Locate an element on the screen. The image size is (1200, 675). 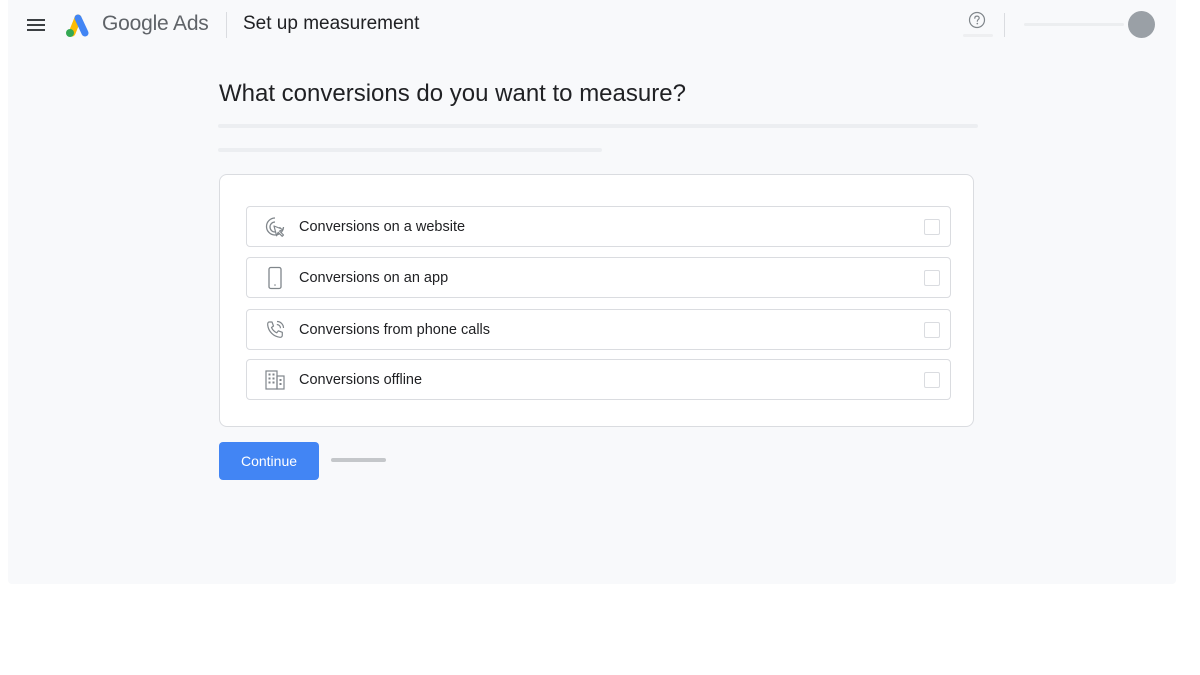
option-label: Conversions on an app is located at coordinates (374, 278).